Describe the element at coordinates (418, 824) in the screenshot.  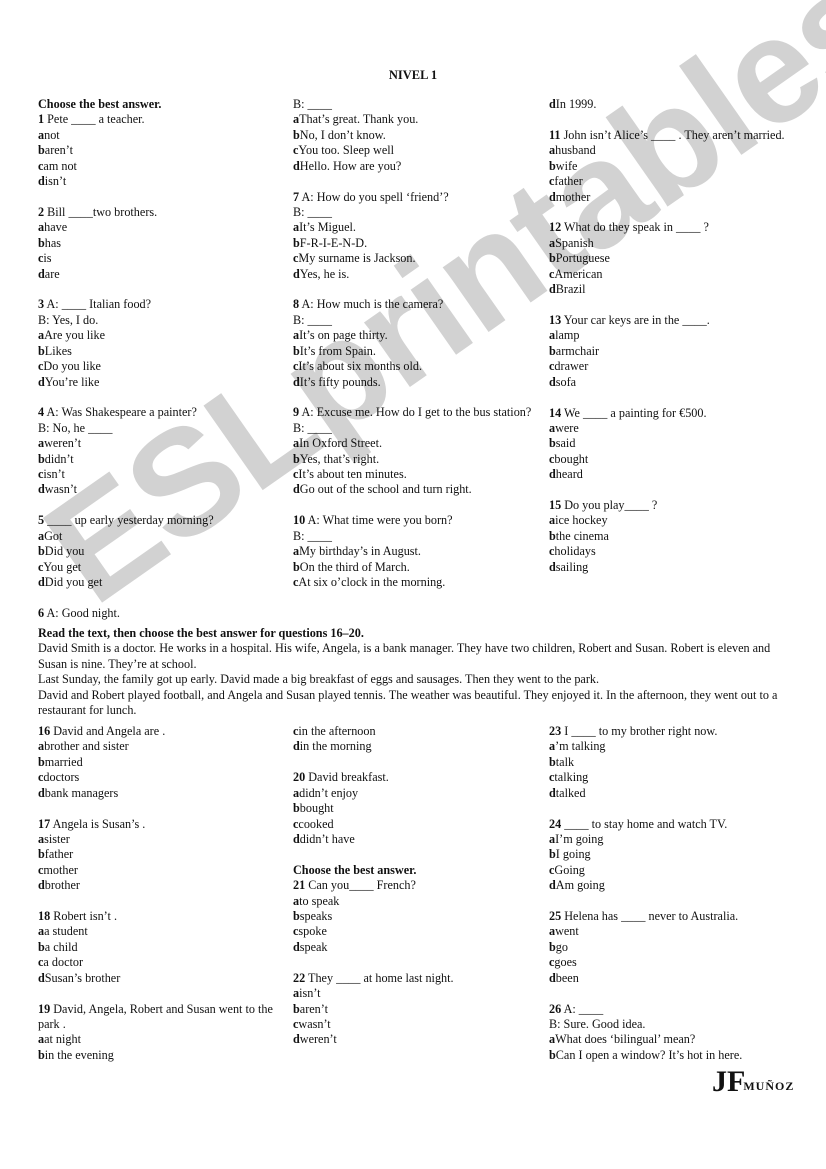
I see `answer-option: ccooked` at that location.